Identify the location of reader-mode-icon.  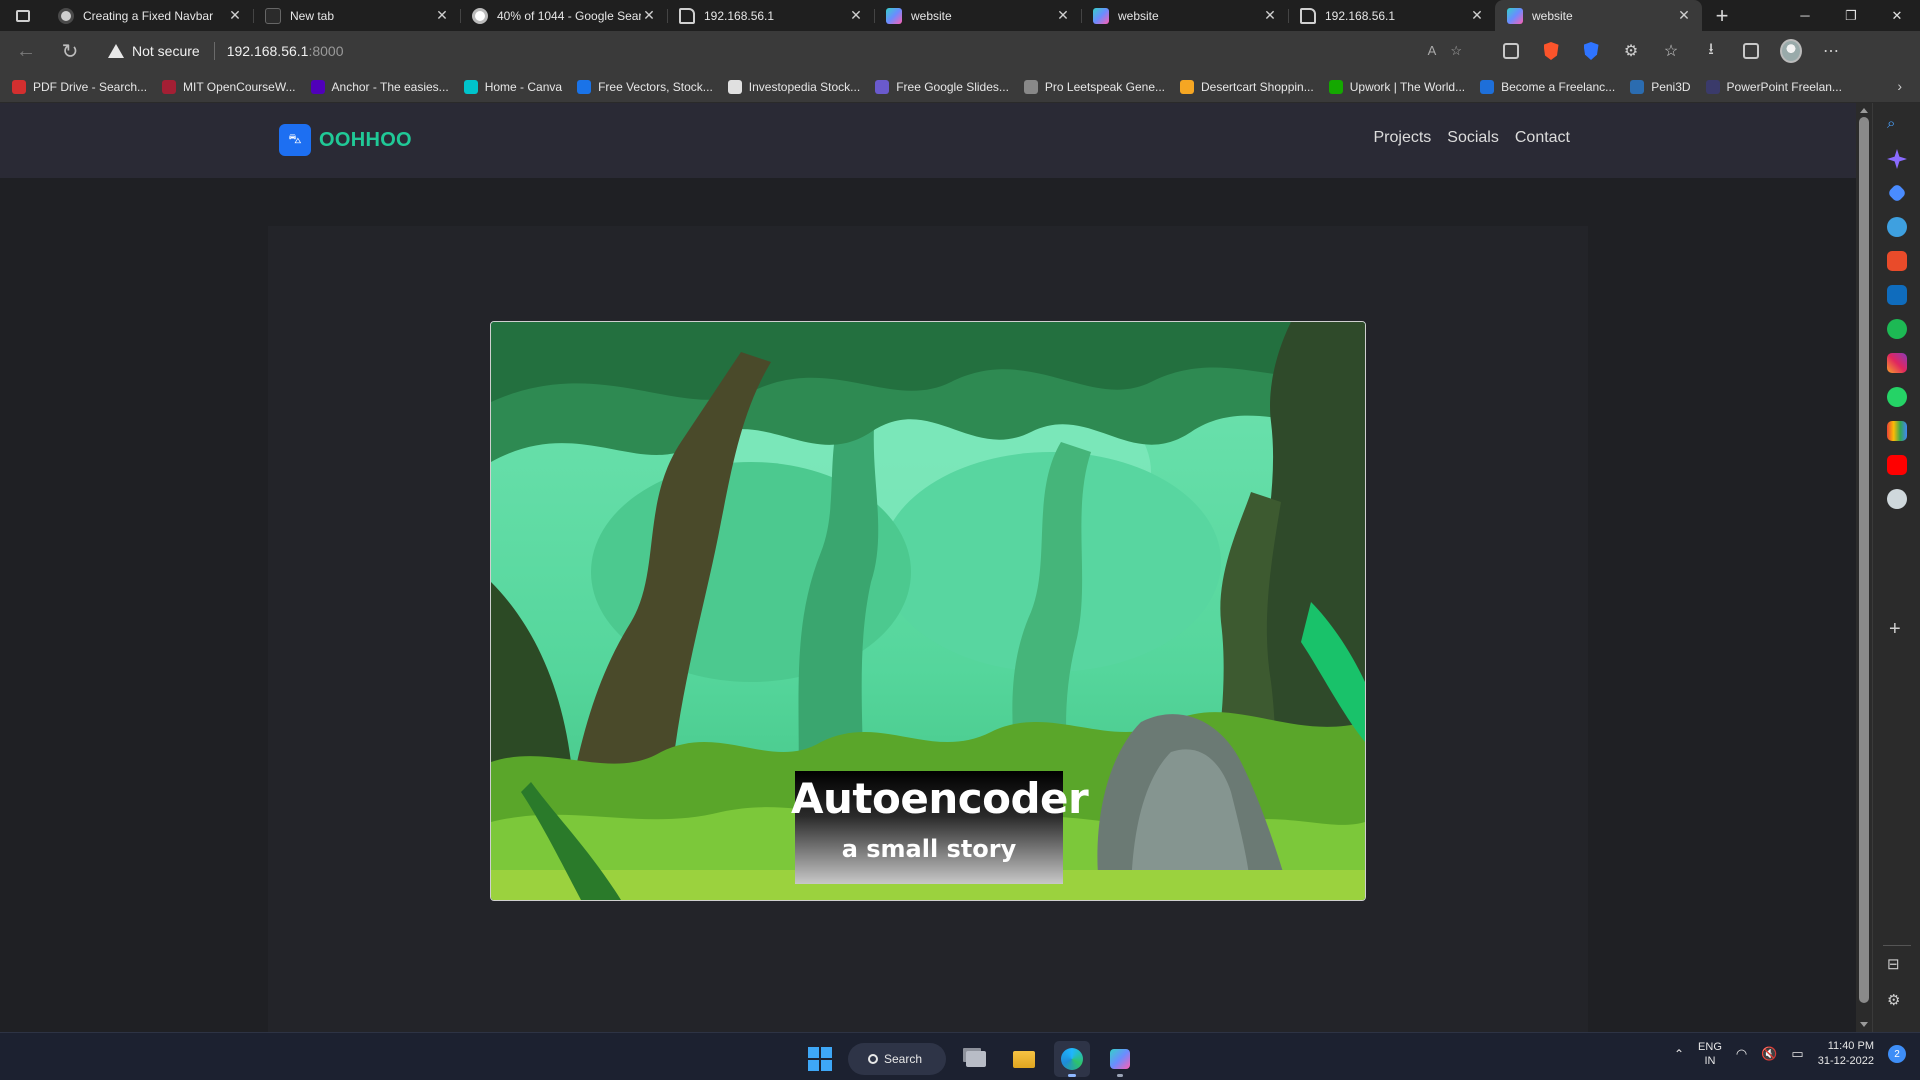
(1511, 51).